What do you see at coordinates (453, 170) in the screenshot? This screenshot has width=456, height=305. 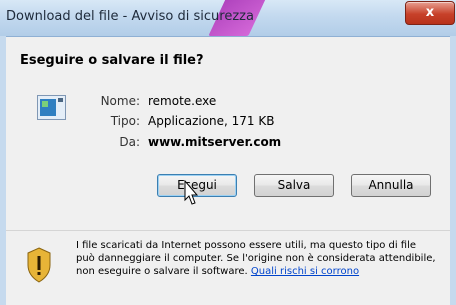 I see `window-frame-right` at bounding box center [453, 170].